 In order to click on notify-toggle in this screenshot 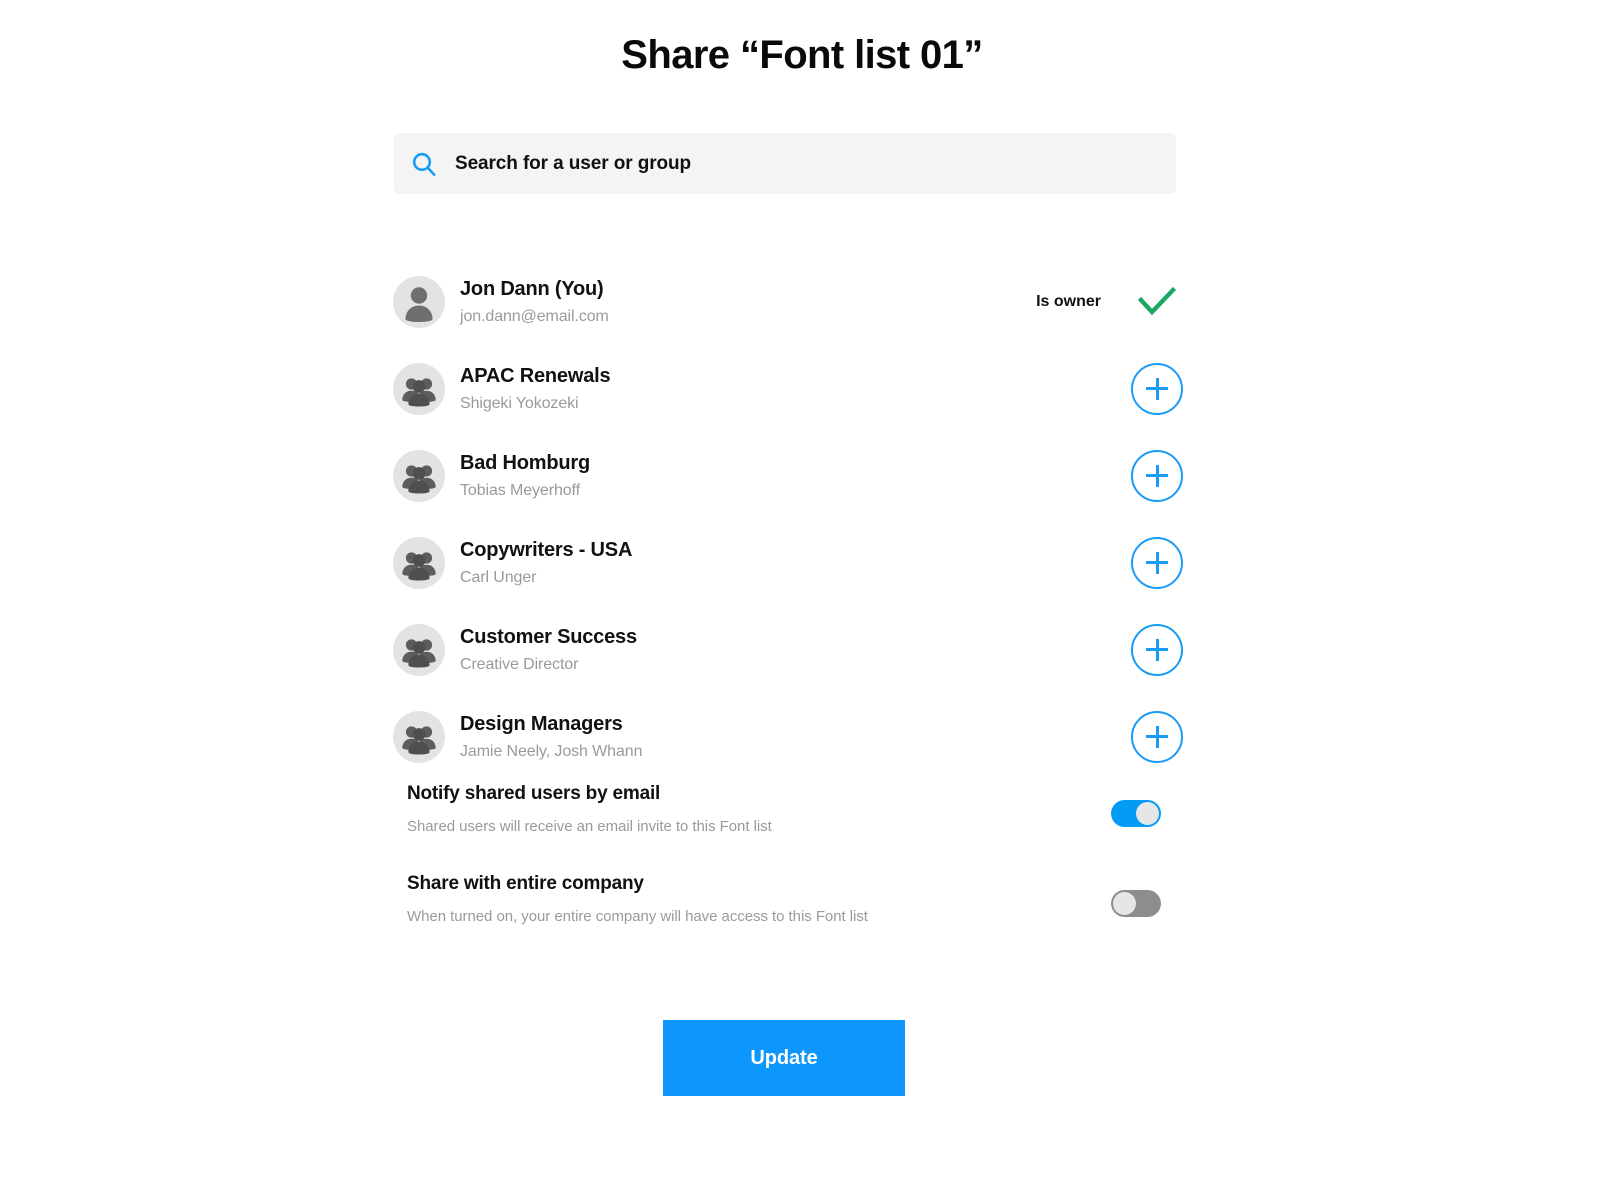, I will do `click(1136, 813)`.